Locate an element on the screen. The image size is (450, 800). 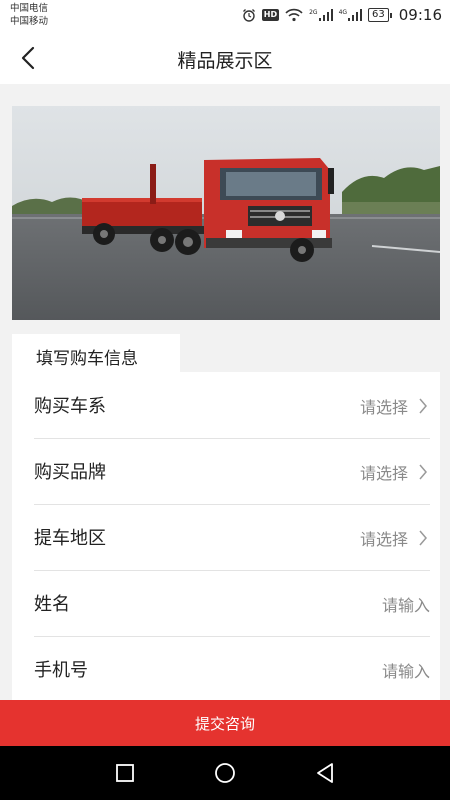
form-title: 填写购车信息 is located at coordinates (87, 359).